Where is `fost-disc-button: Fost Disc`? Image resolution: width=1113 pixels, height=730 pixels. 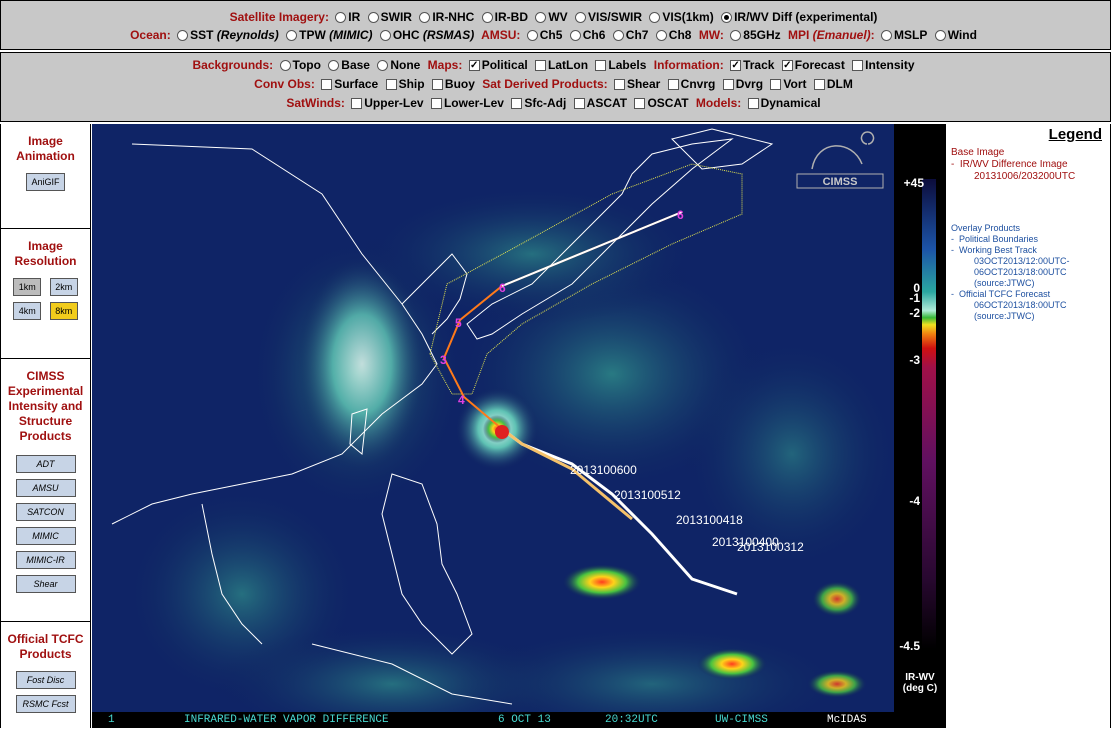
fost-disc-button: Fost Disc is located at coordinates (45, 680).